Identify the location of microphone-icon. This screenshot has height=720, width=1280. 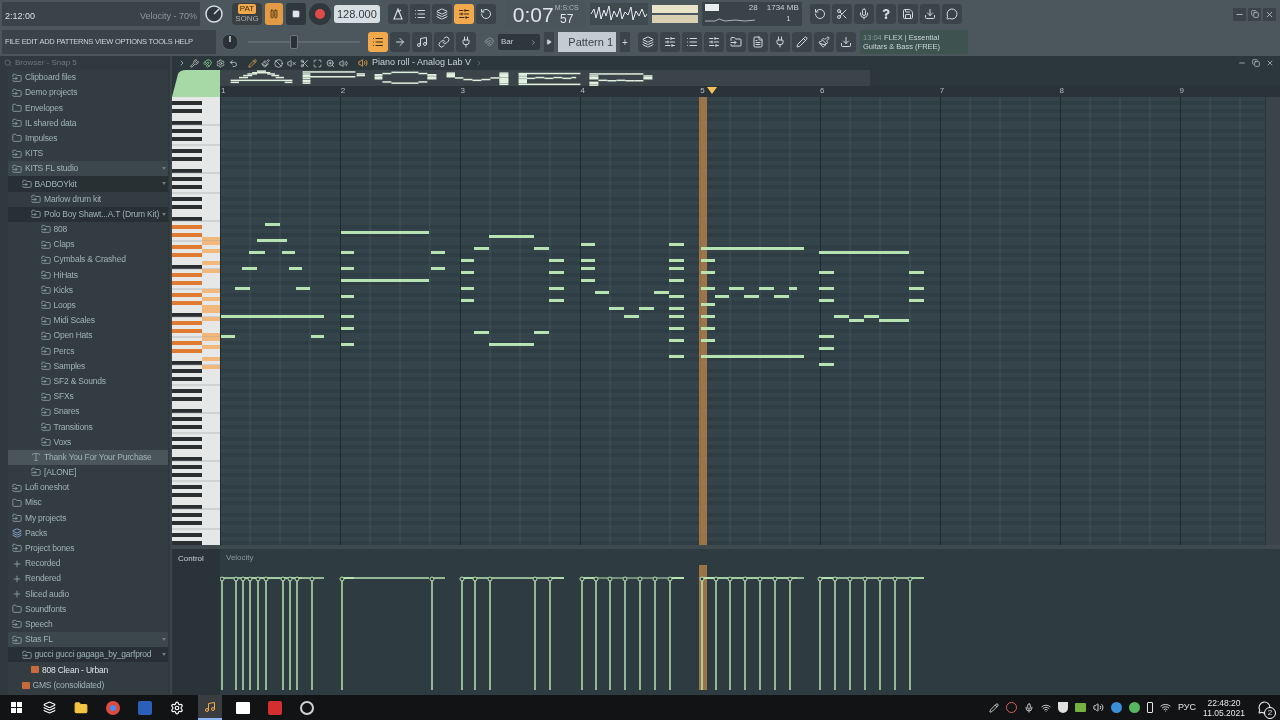
(1029, 707).